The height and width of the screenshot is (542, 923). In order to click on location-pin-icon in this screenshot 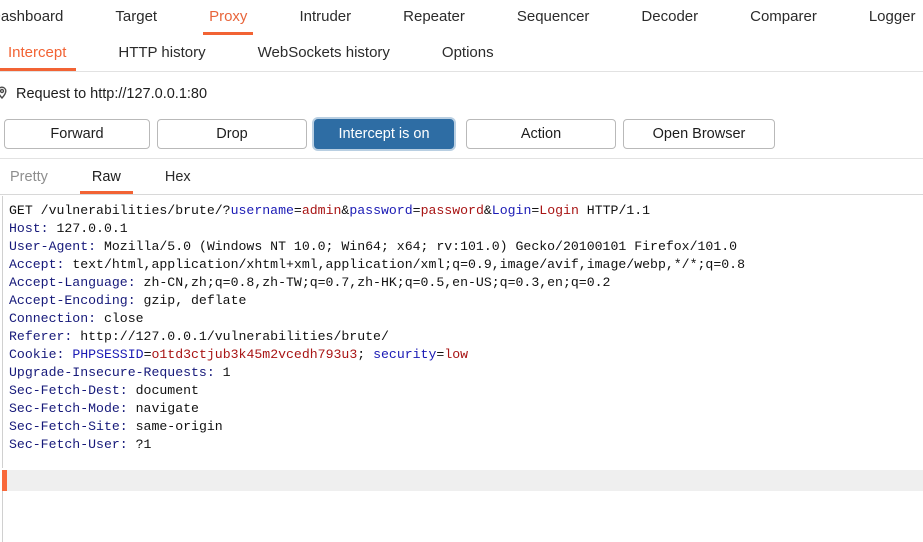, I will do `click(6, 94)`.